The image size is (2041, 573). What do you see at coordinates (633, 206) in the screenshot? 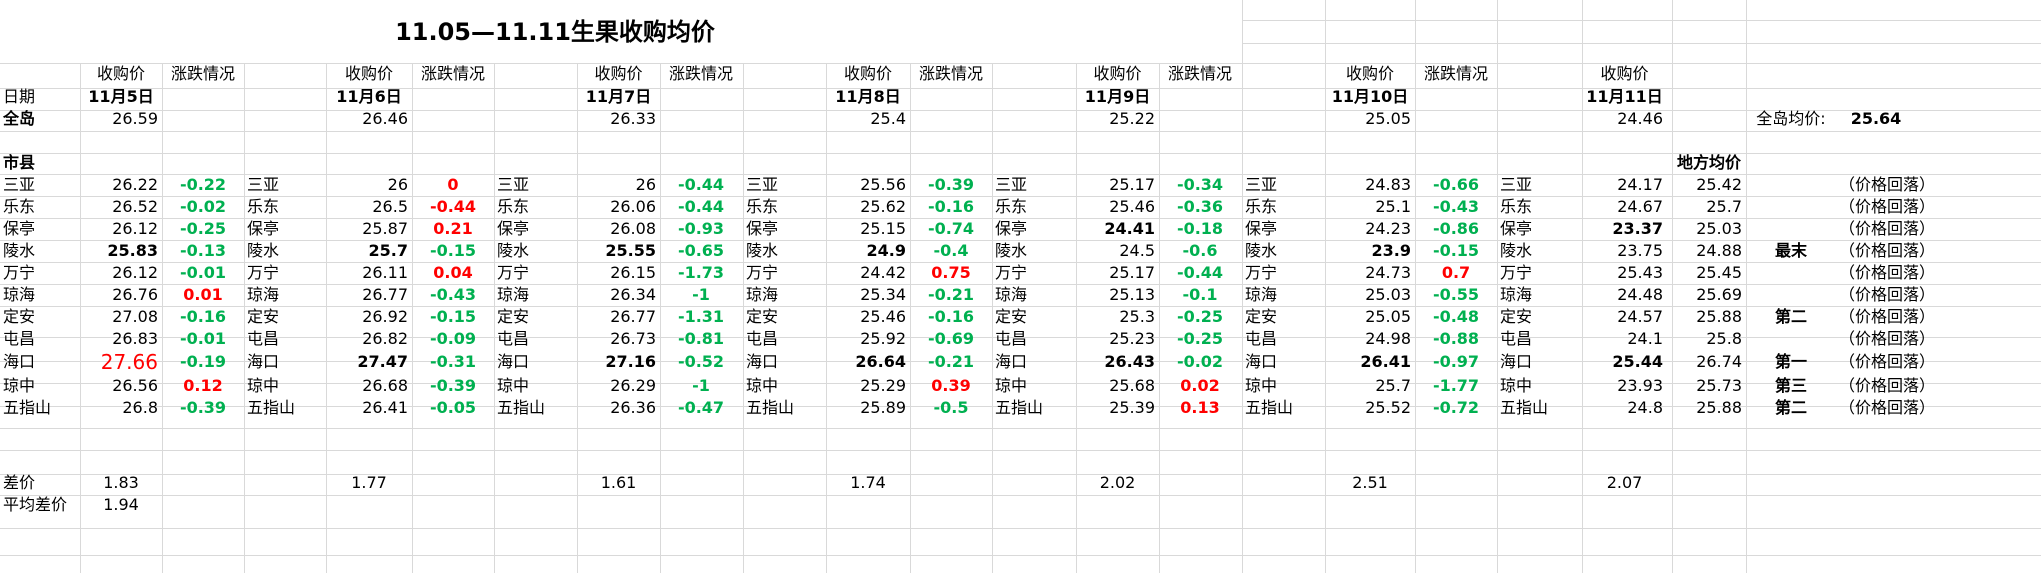
I see `county-price: 26.06` at bounding box center [633, 206].